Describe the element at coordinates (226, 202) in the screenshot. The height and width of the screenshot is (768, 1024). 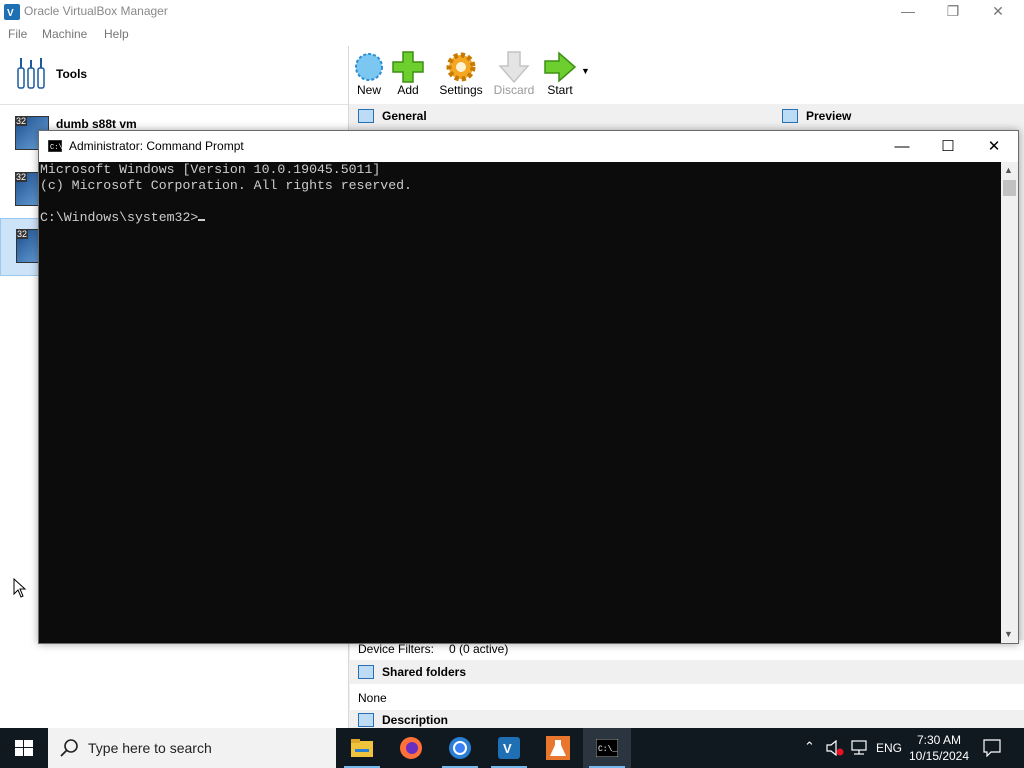
I see `cmd-line` at that location.